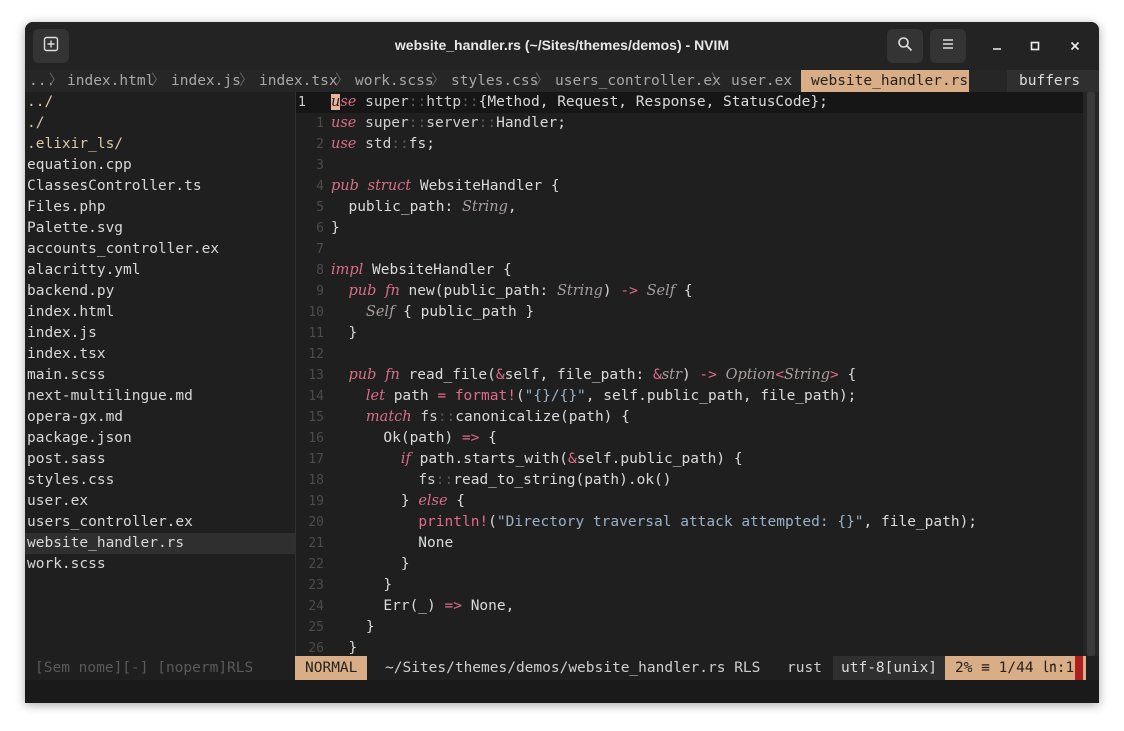 The height and width of the screenshot is (731, 1124). I want to click on scrollbar-thumb, so click(1091, 374).